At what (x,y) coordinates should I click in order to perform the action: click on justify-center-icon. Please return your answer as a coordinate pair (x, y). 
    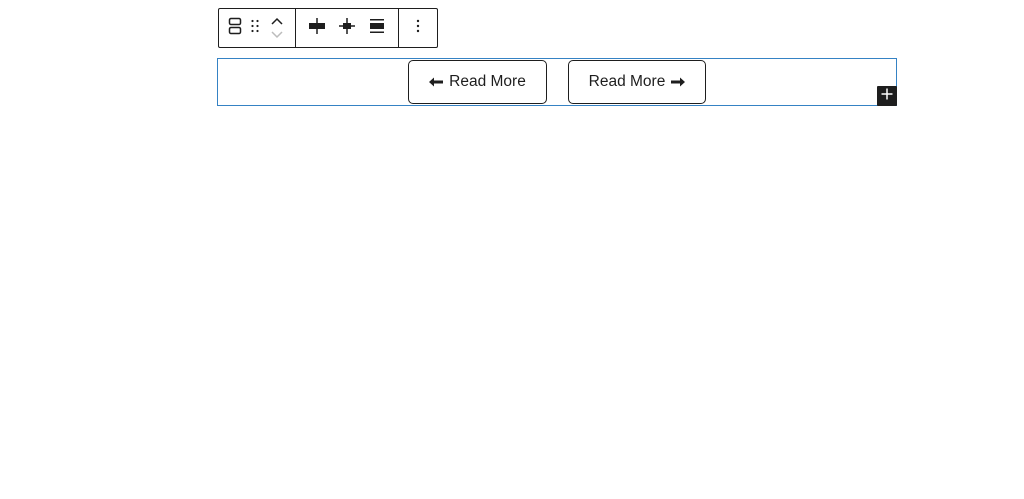
    Looking at the image, I should click on (317, 28).